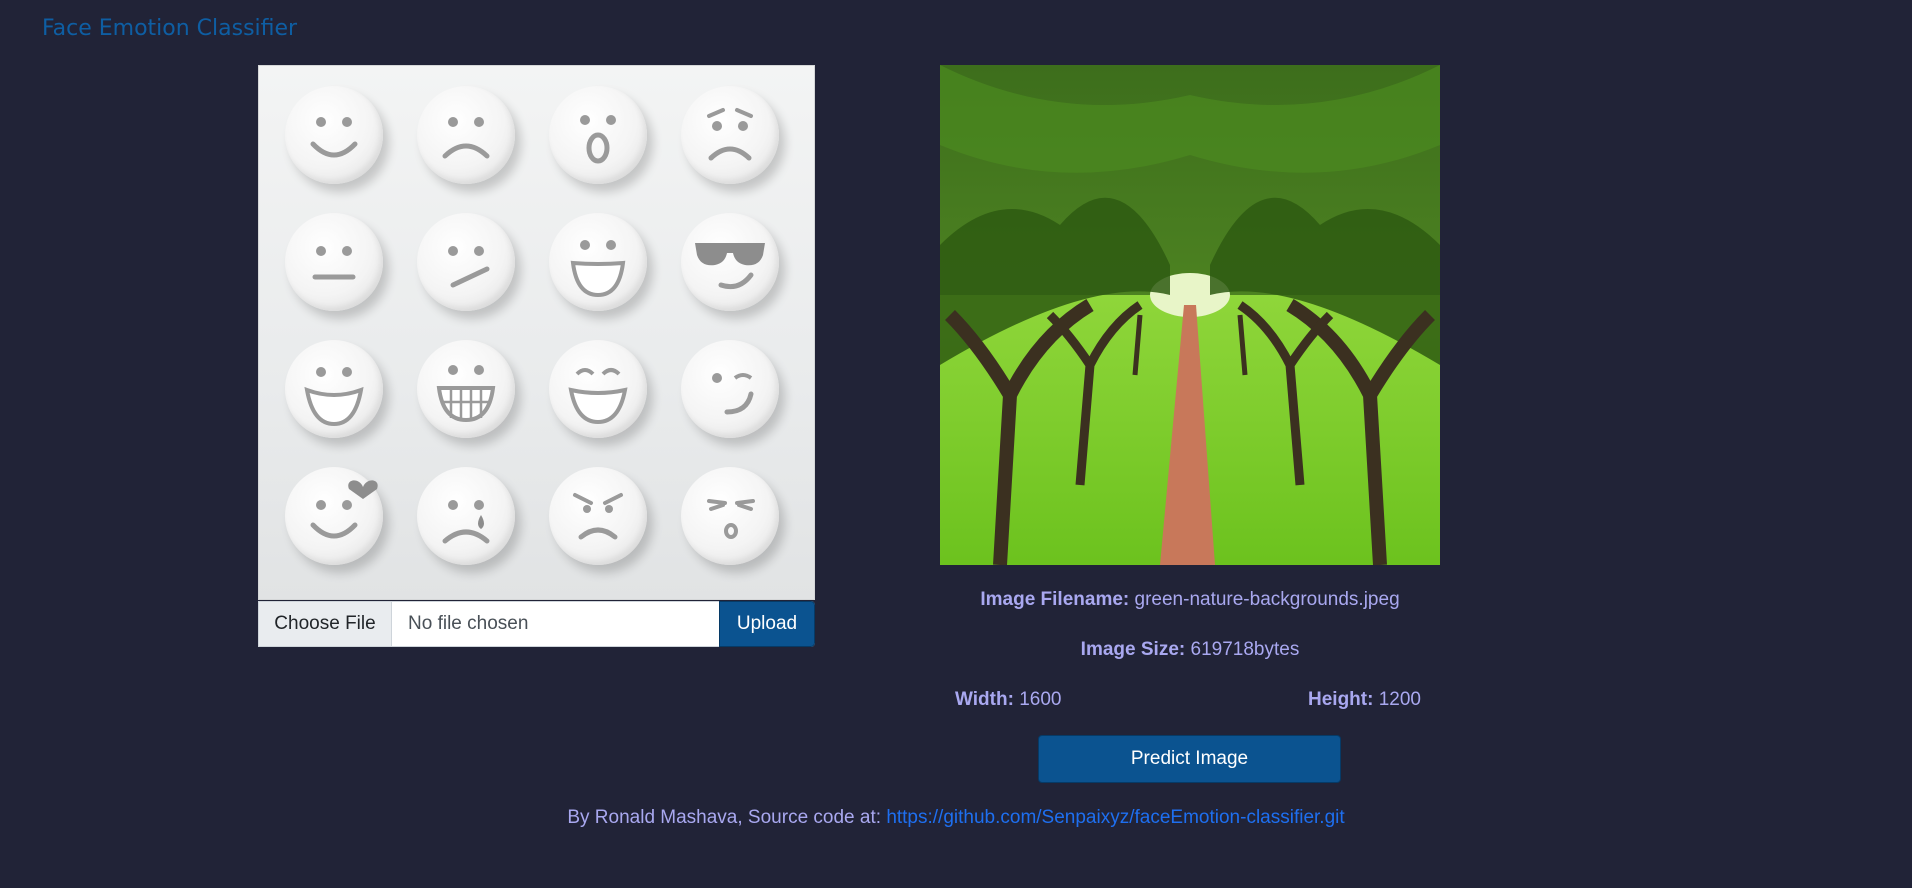 The width and height of the screenshot is (1912, 888). What do you see at coordinates (598, 262) in the screenshot?
I see `grin-emoji-icon` at bounding box center [598, 262].